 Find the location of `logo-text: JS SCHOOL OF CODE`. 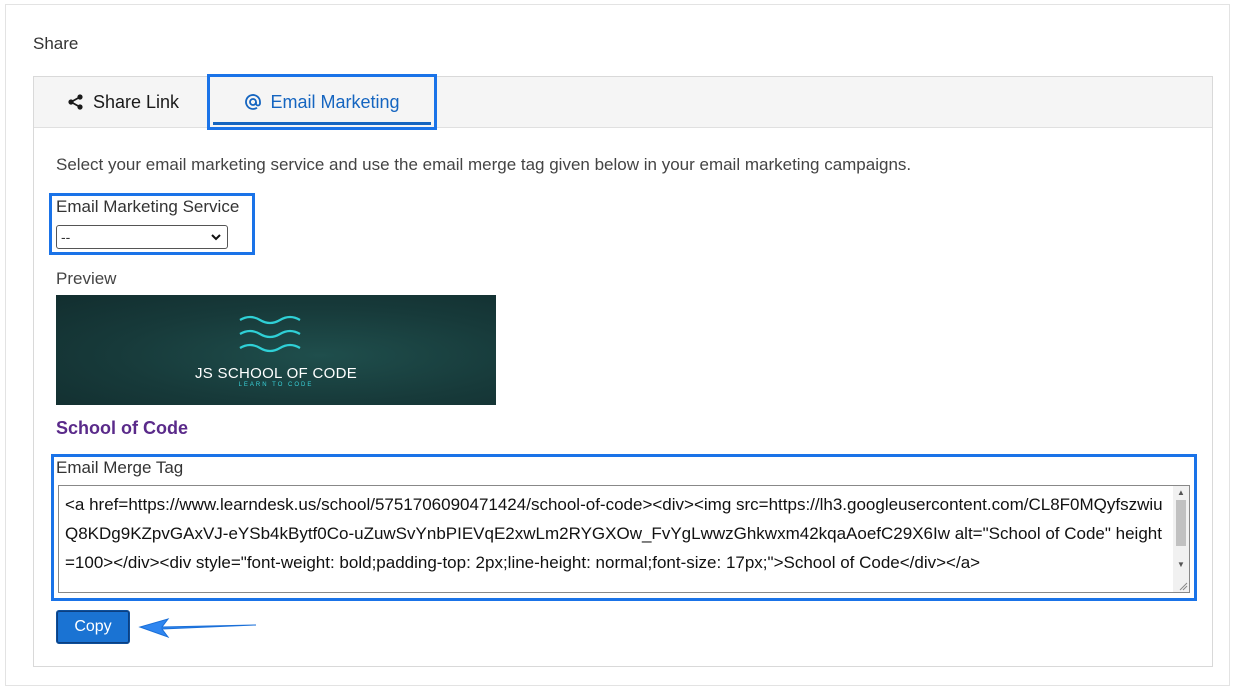

logo-text: JS SCHOOL OF CODE is located at coordinates (276, 373).